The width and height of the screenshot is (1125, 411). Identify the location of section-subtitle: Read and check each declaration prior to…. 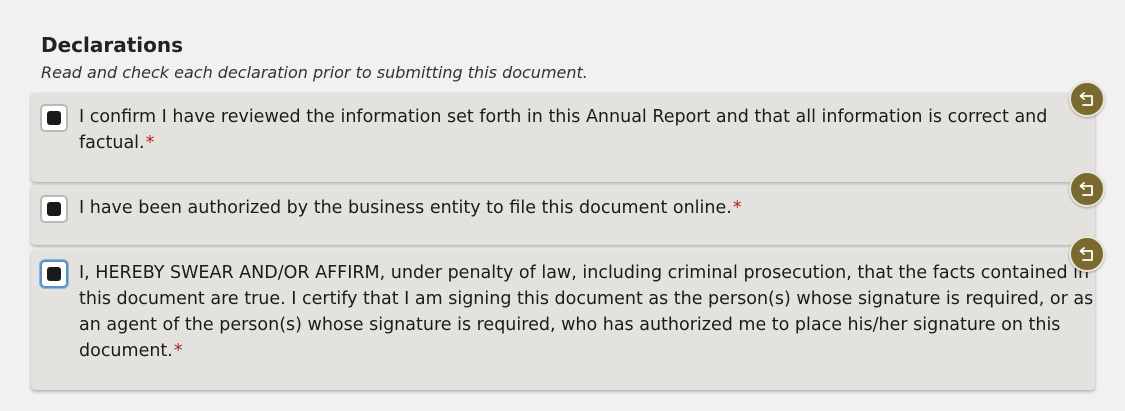
(314, 72).